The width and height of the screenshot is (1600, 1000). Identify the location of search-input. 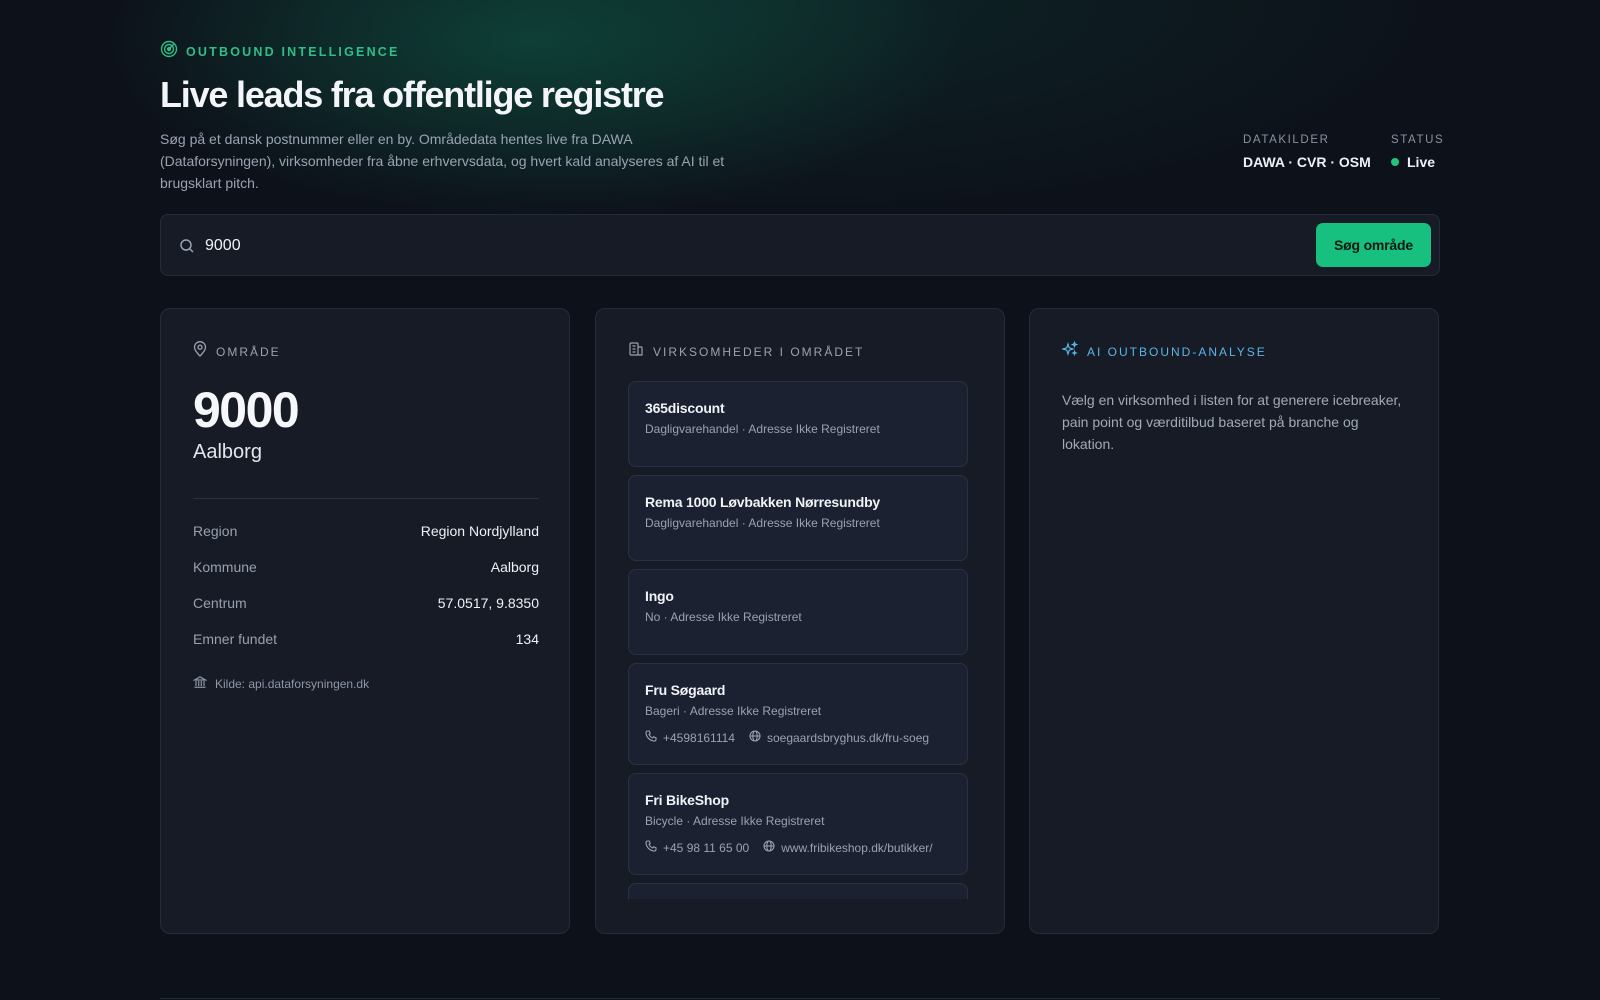
(705, 246).